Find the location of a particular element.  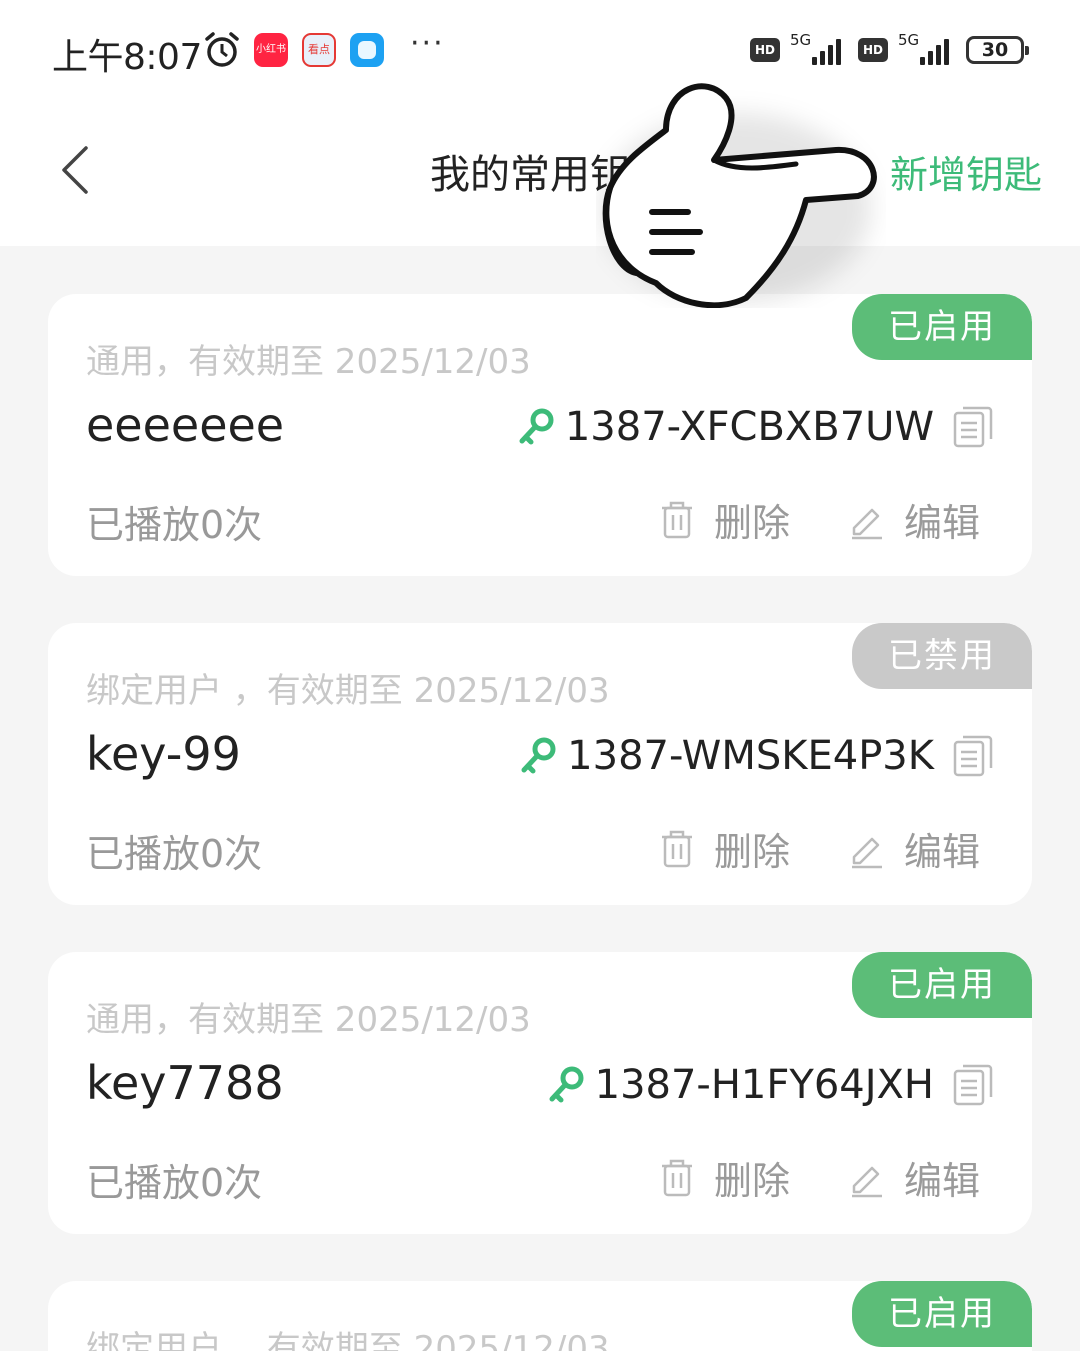

status-time: 上午8:07 is located at coordinates (127, 57).